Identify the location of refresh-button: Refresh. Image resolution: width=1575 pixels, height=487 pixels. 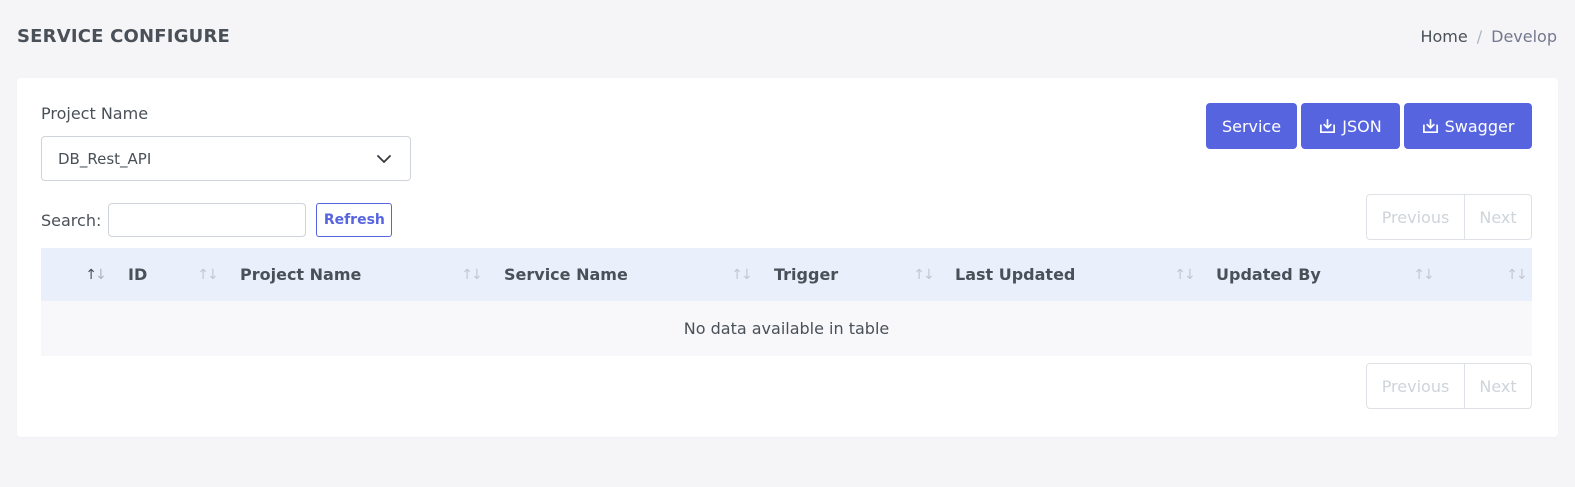
(354, 220).